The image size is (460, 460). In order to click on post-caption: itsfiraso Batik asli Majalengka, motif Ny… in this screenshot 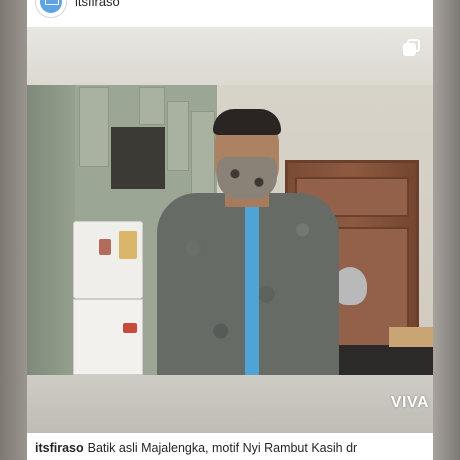, I will do `click(196, 448)`.